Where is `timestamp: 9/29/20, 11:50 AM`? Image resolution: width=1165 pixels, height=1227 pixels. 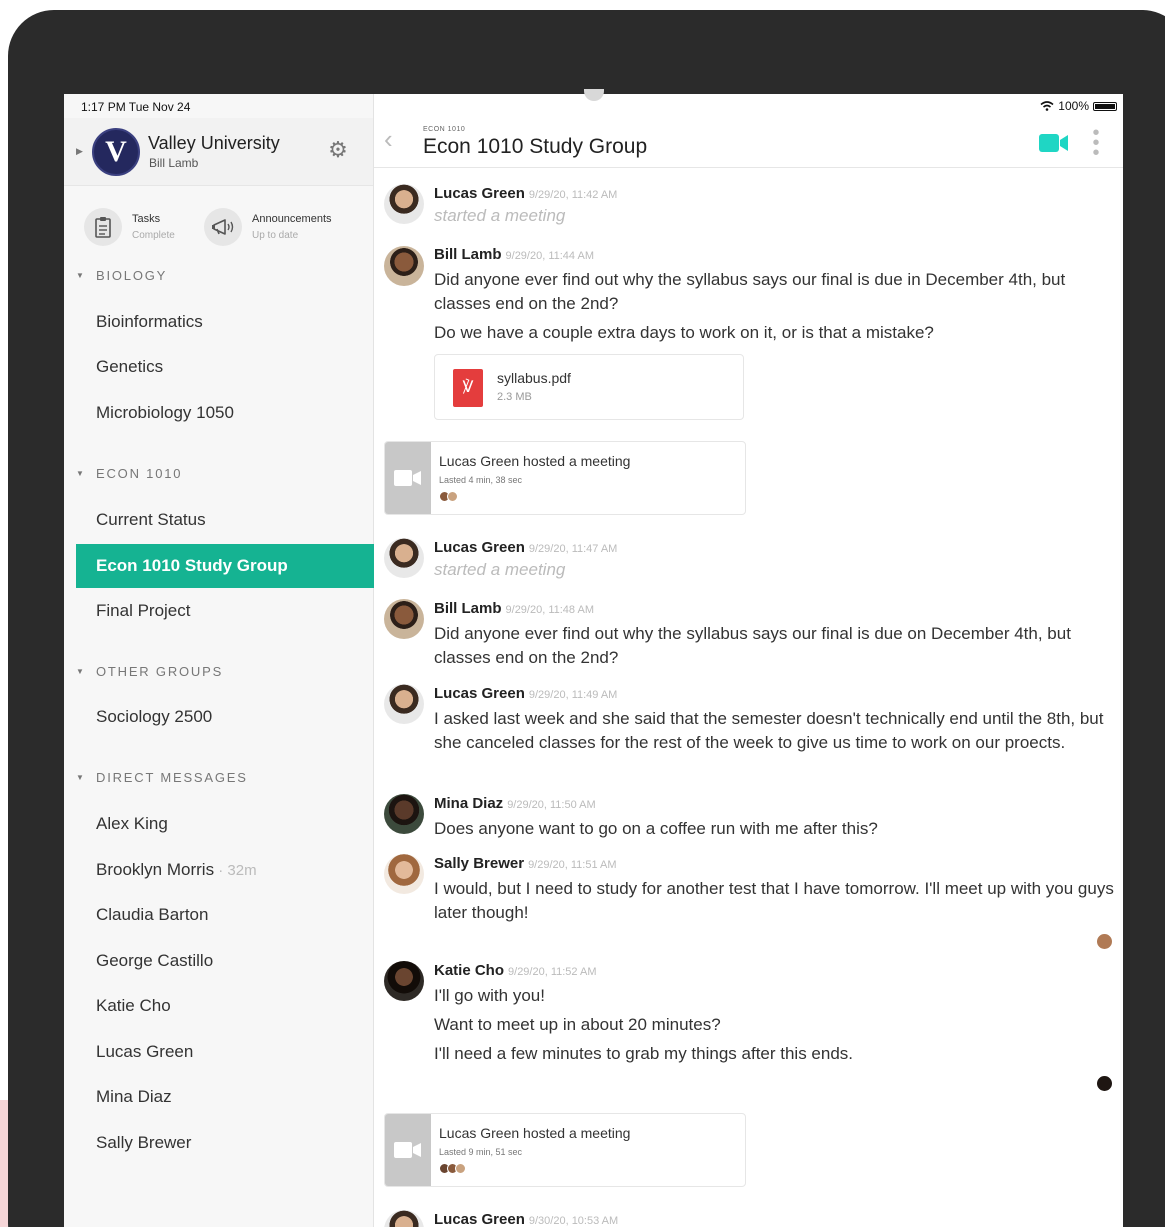
timestamp: 9/29/20, 11:50 AM is located at coordinates (551, 805).